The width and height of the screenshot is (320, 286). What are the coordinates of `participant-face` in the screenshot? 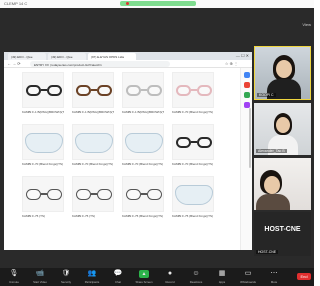 It's located at (284, 69).